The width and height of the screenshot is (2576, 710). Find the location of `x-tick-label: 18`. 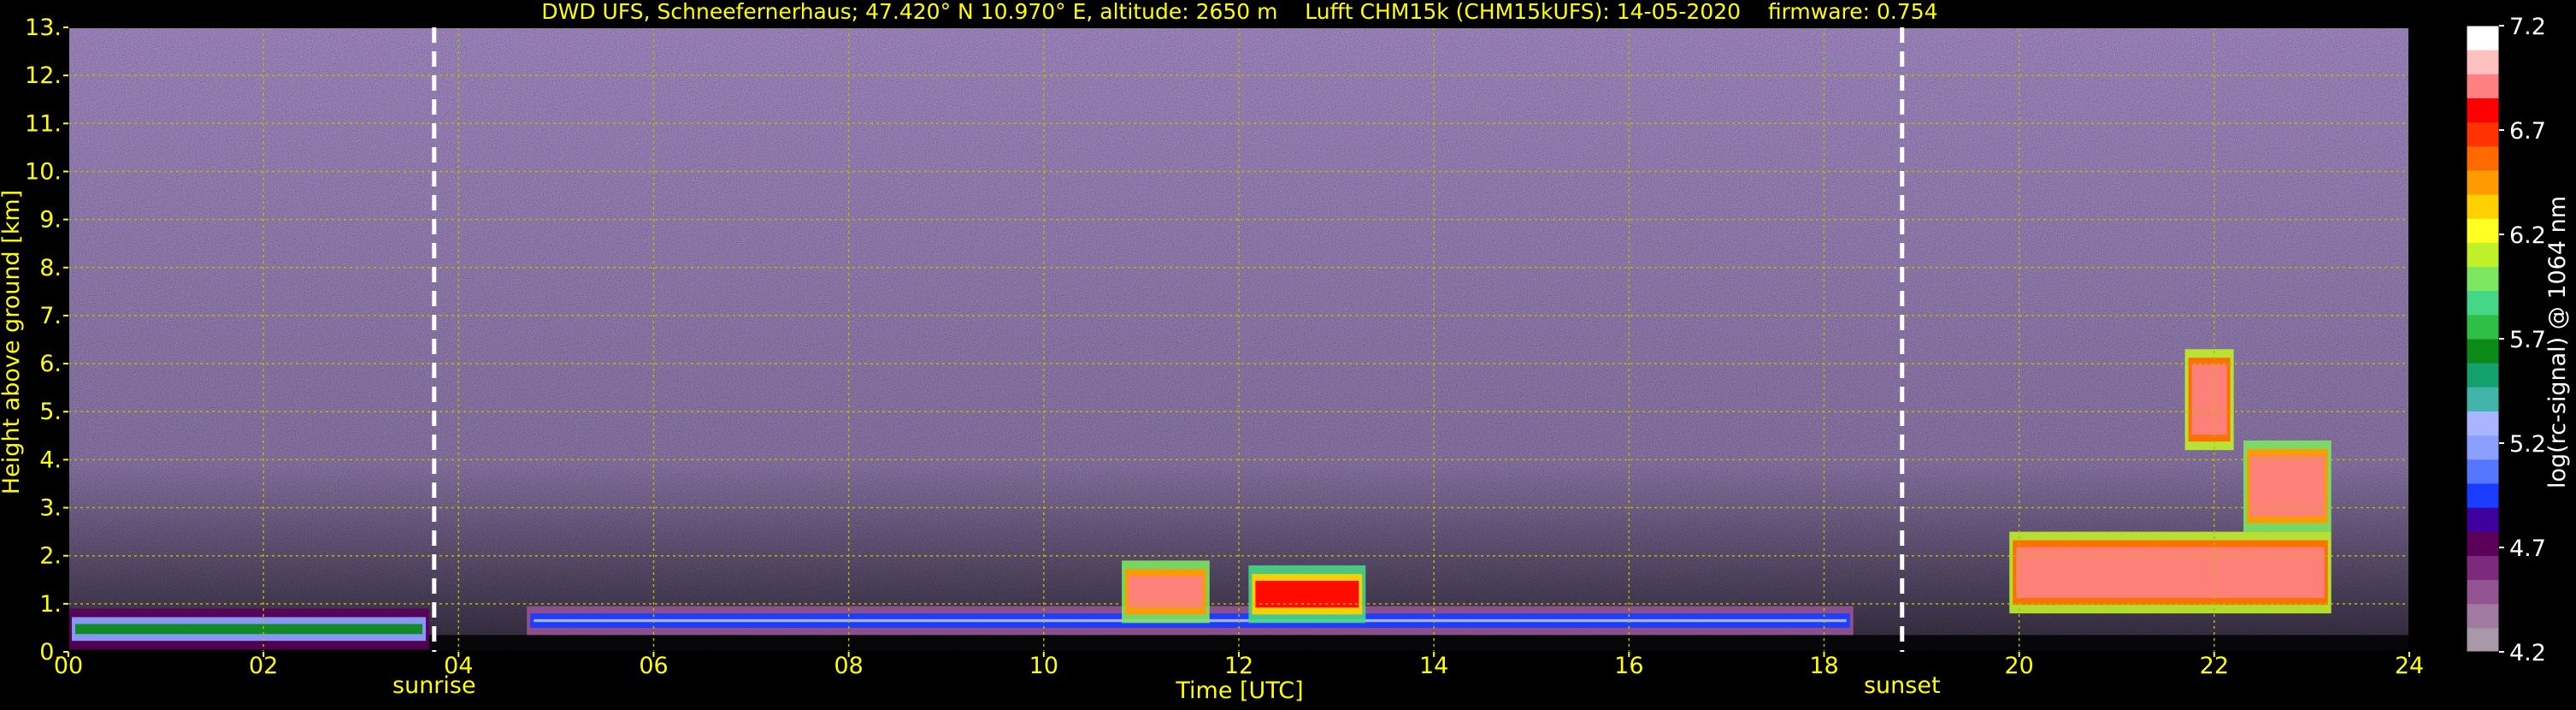

x-tick-label: 18 is located at coordinates (1823, 666).